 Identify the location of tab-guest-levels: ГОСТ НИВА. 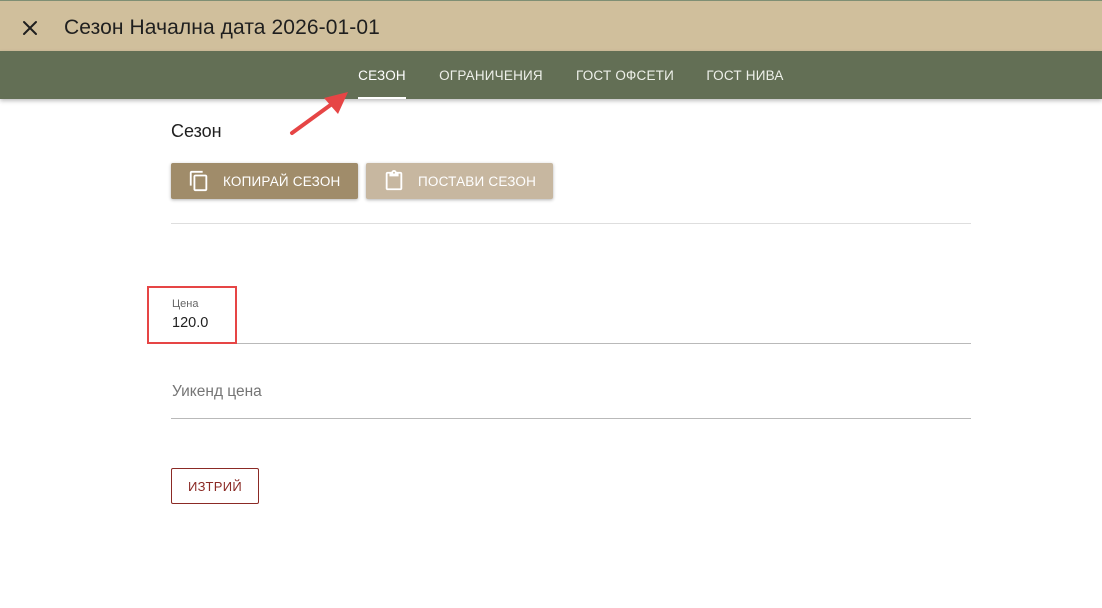
(745, 75).